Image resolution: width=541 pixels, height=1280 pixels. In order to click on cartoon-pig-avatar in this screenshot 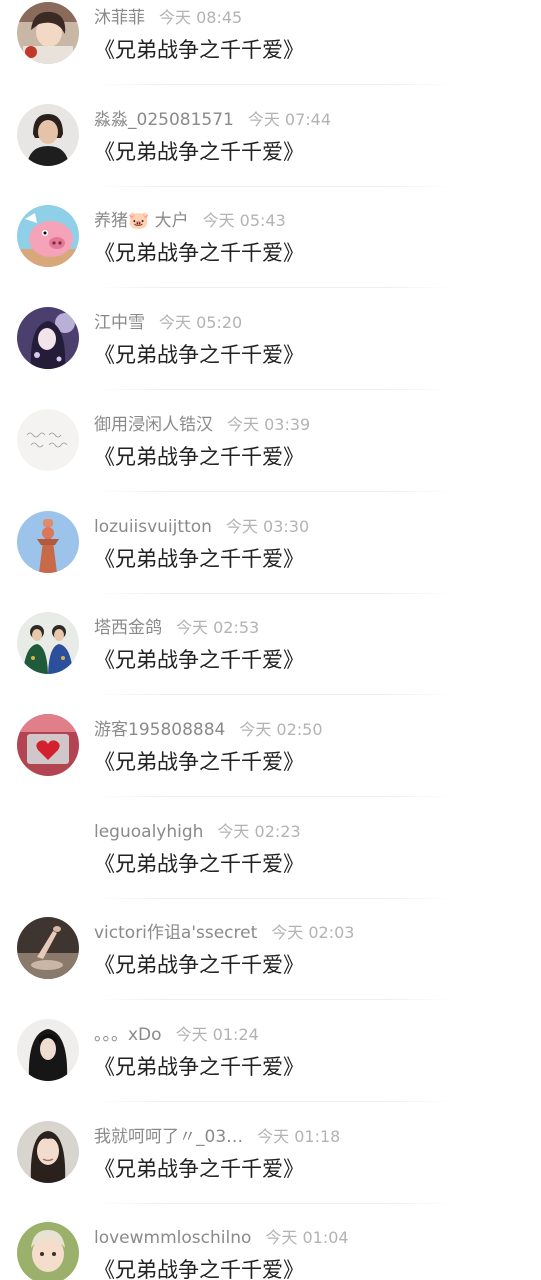, I will do `click(48, 236)`.